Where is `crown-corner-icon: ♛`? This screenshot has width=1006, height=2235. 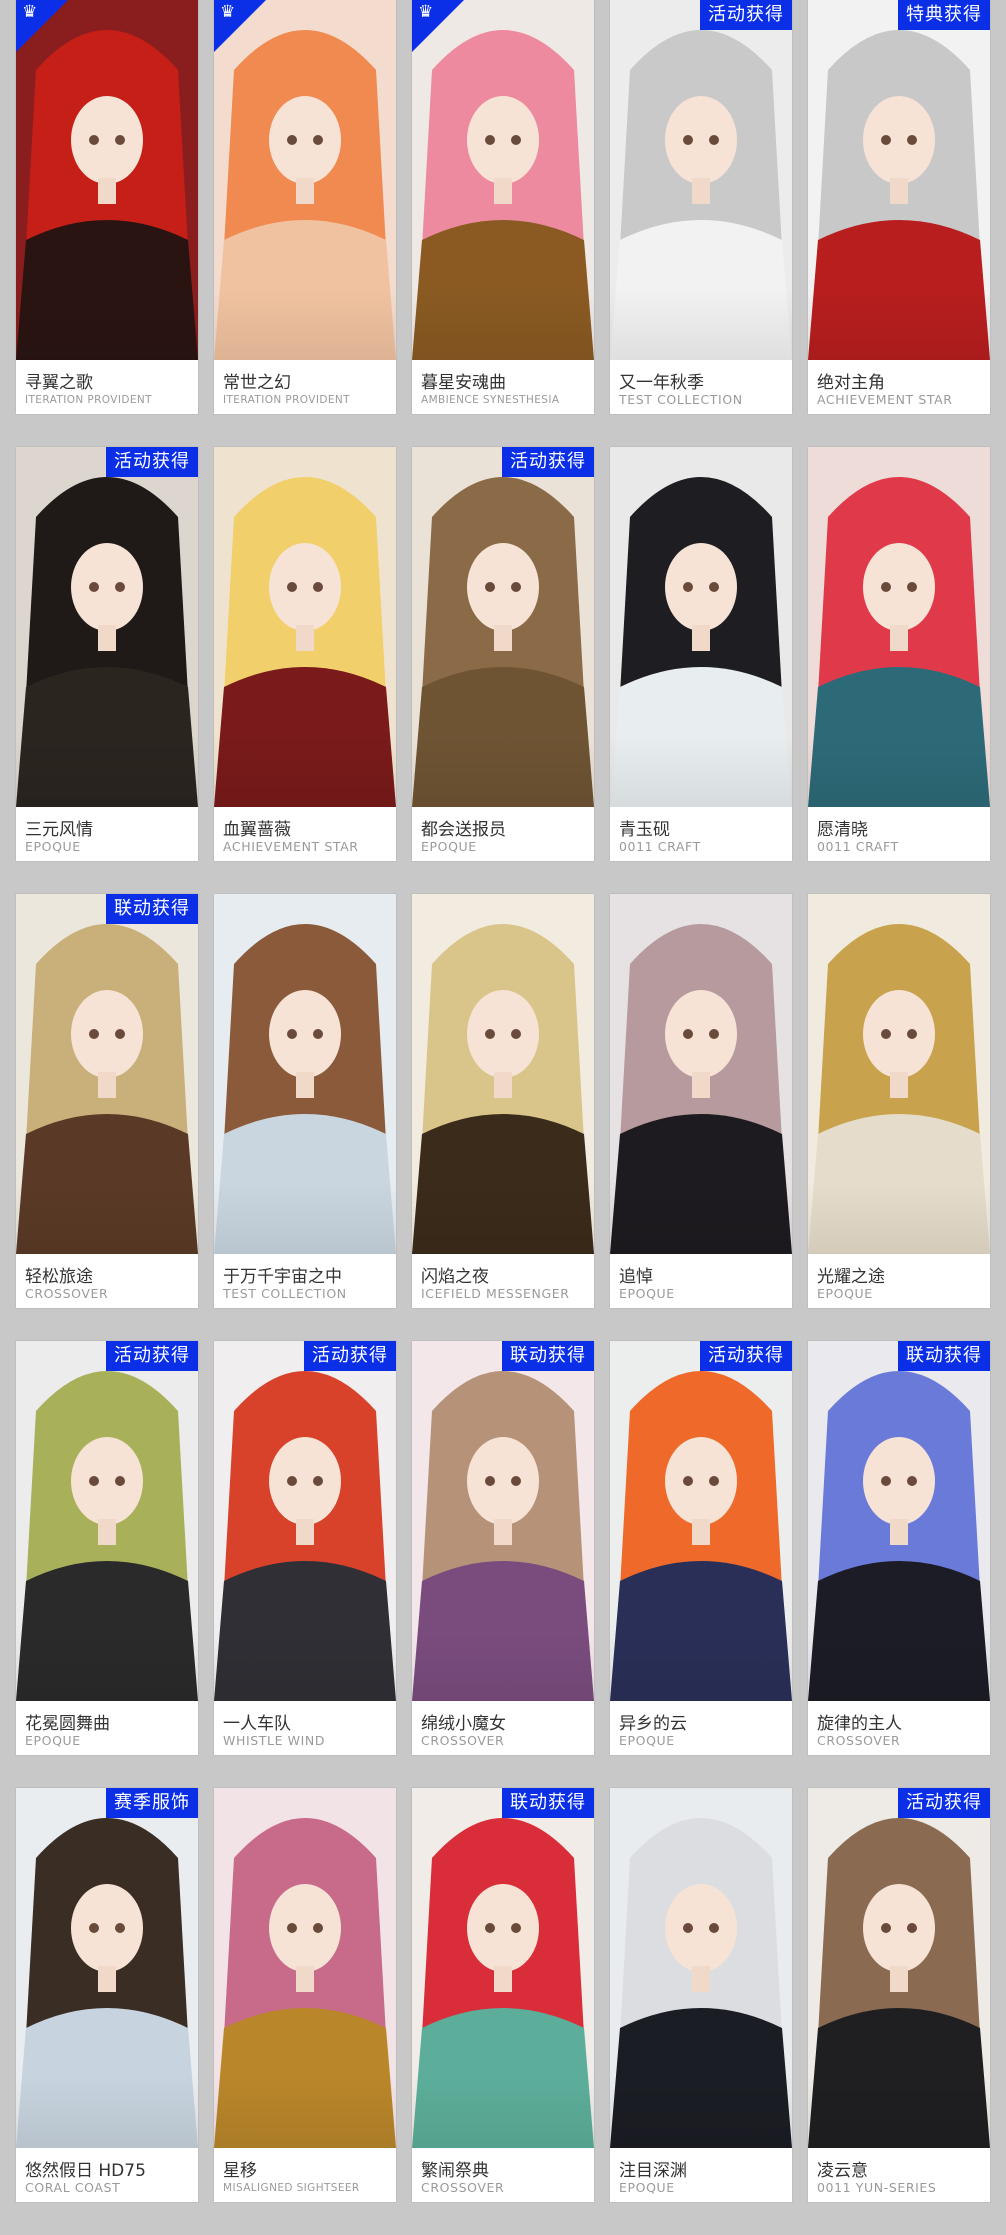 crown-corner-icon: ♛ is located at coordinates (240, 26).